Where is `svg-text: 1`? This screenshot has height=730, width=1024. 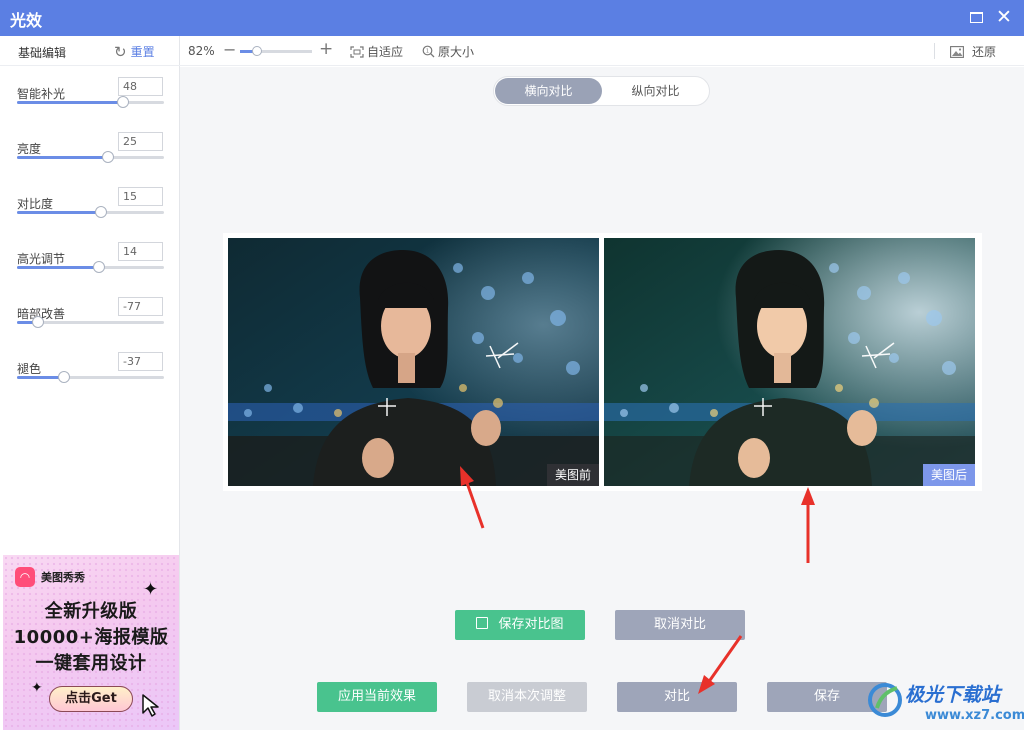
svg-text: 1 is located at coordinates (427, 52).